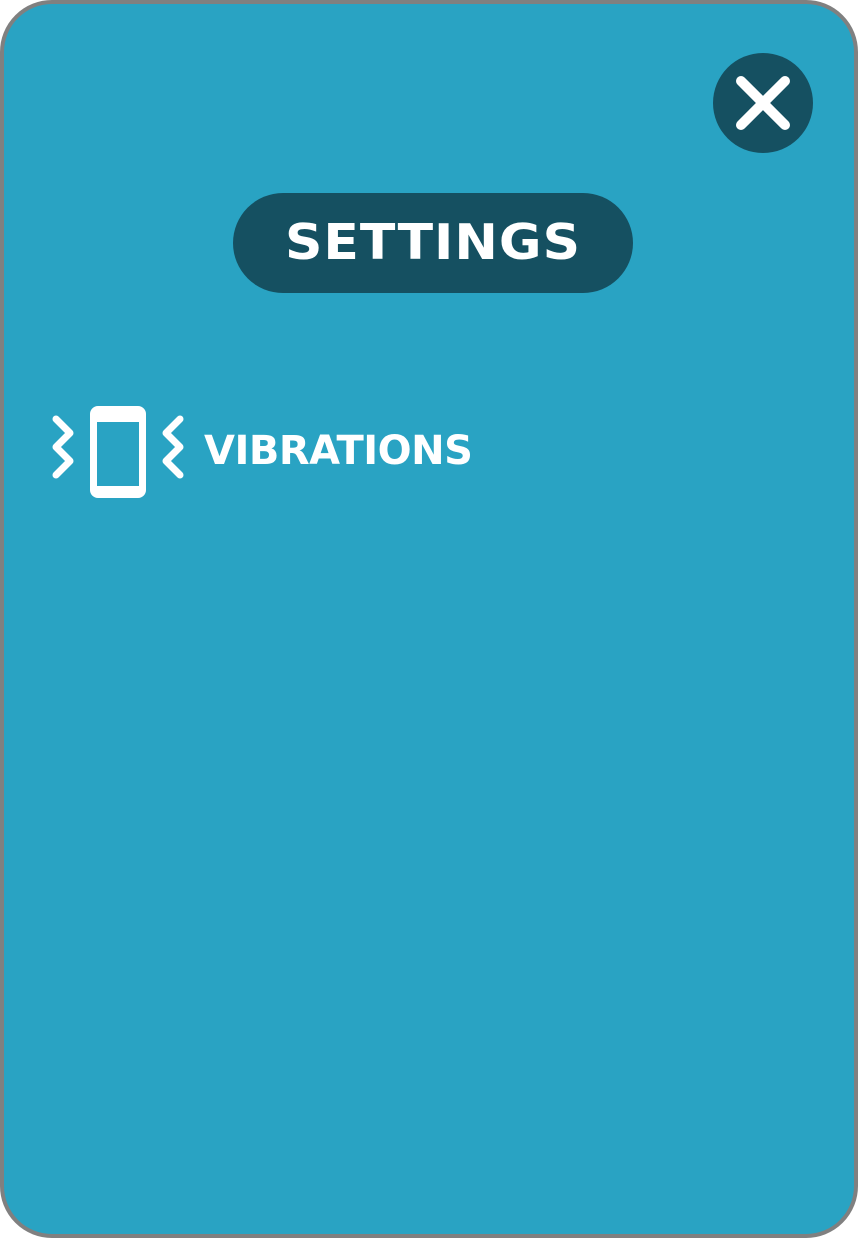 Image resolution: width=858 pixels, height=1238 pixels. Describe the element at coordinates (118, 452) in the screenshot. I see `phone-vibrate-icon` at that location.